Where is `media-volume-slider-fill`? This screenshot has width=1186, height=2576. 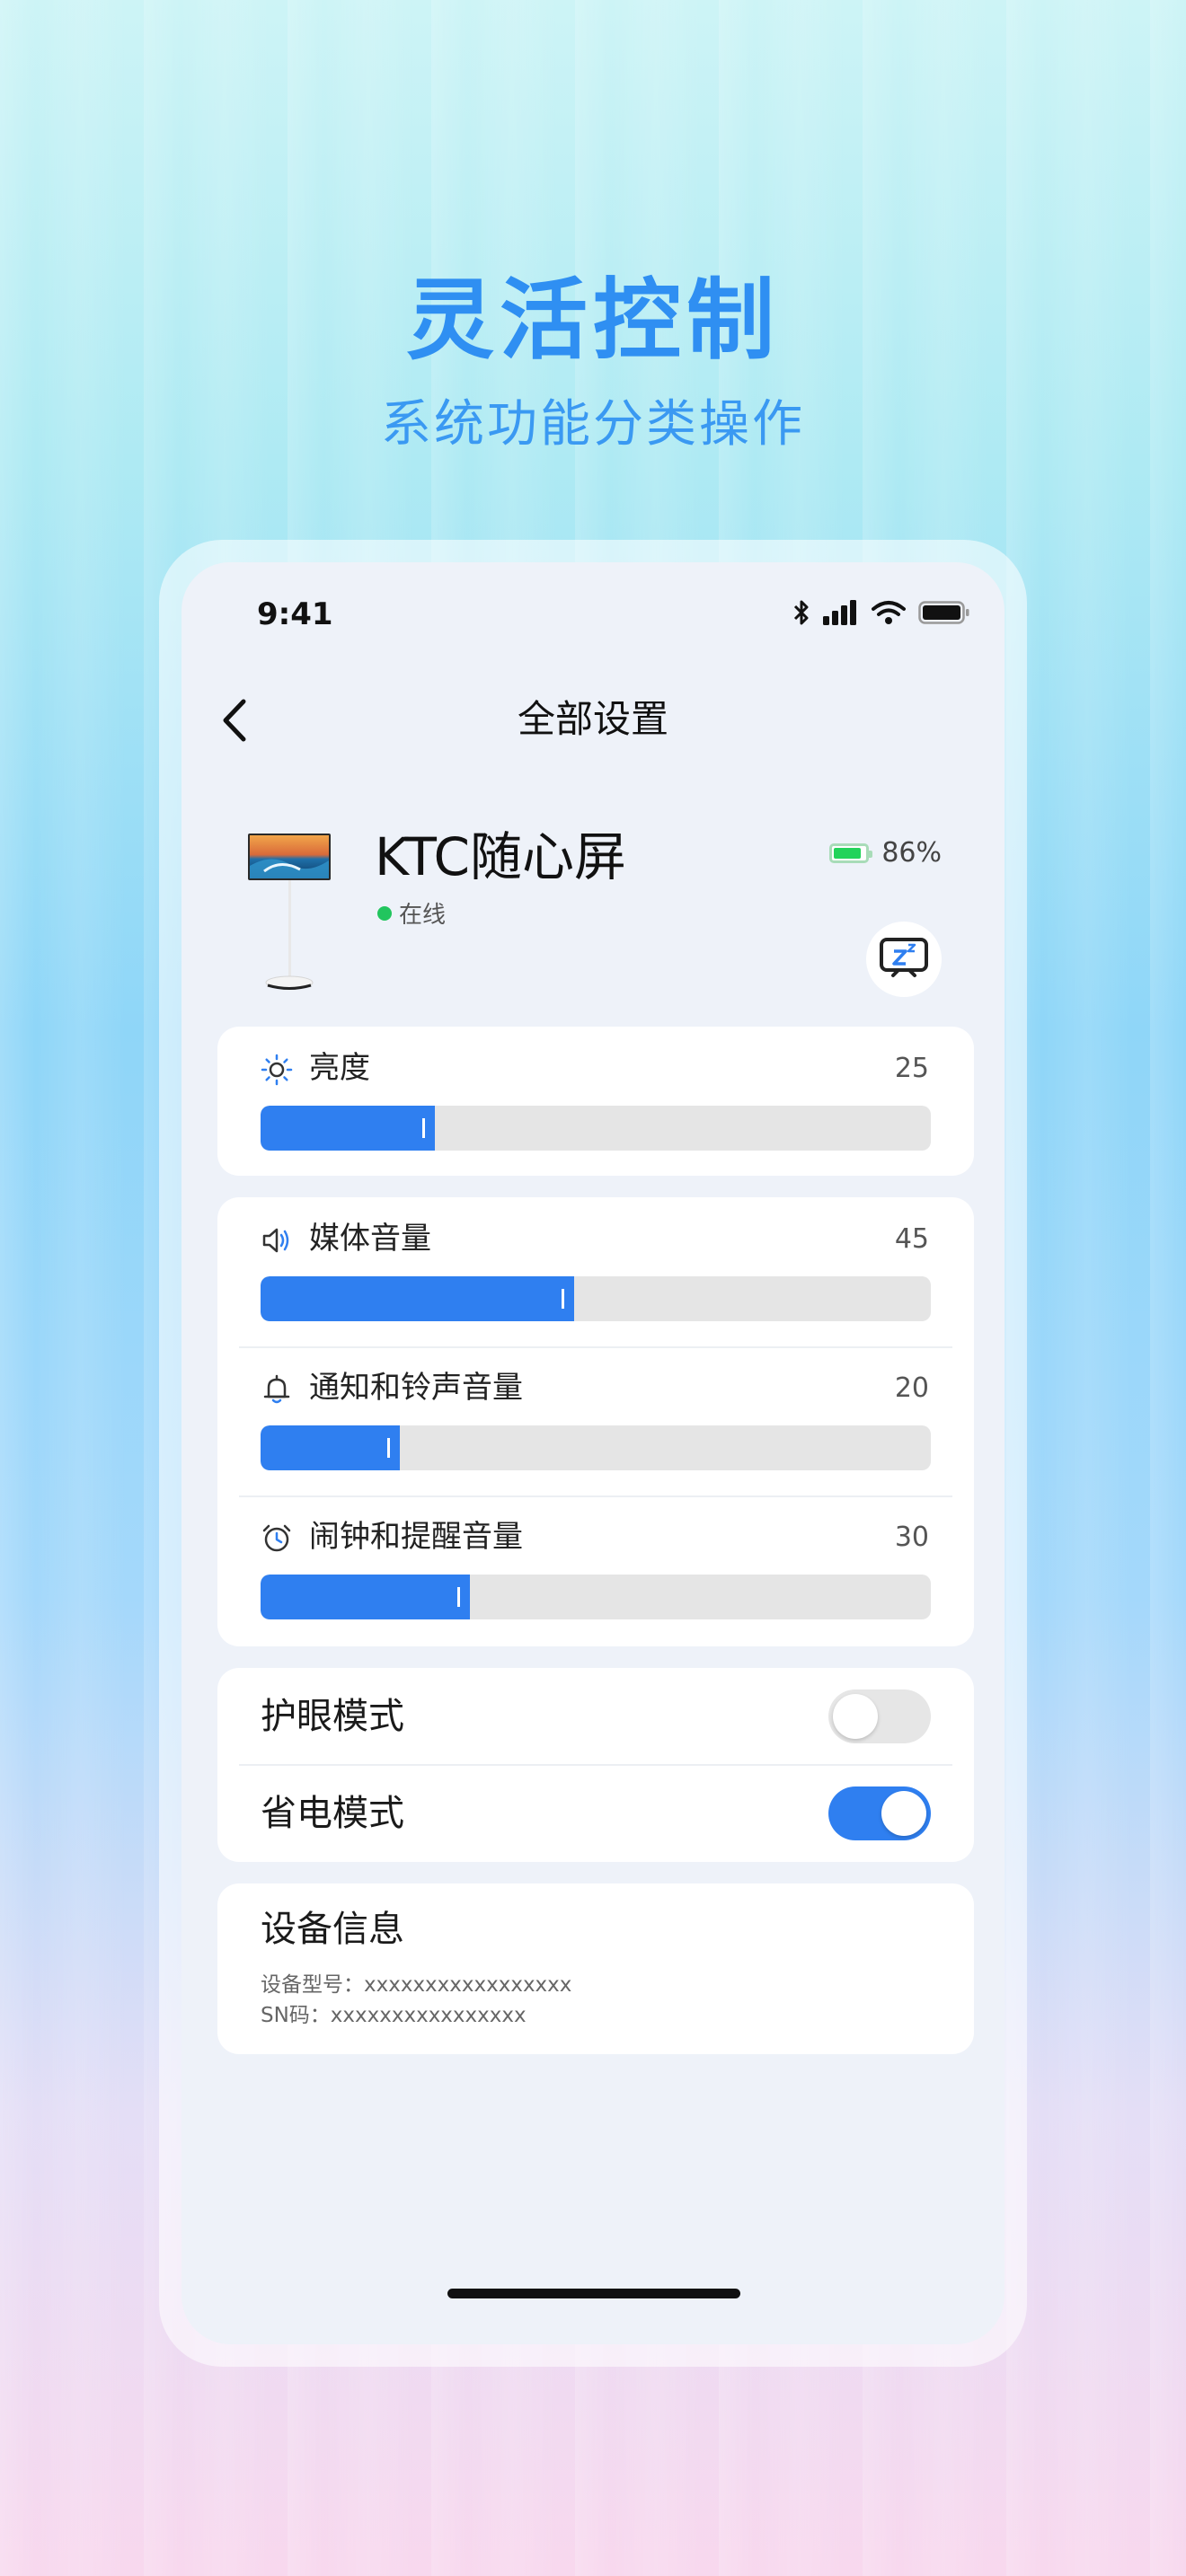 media-volume-slider-fill is located at coordinates (418, 1298).